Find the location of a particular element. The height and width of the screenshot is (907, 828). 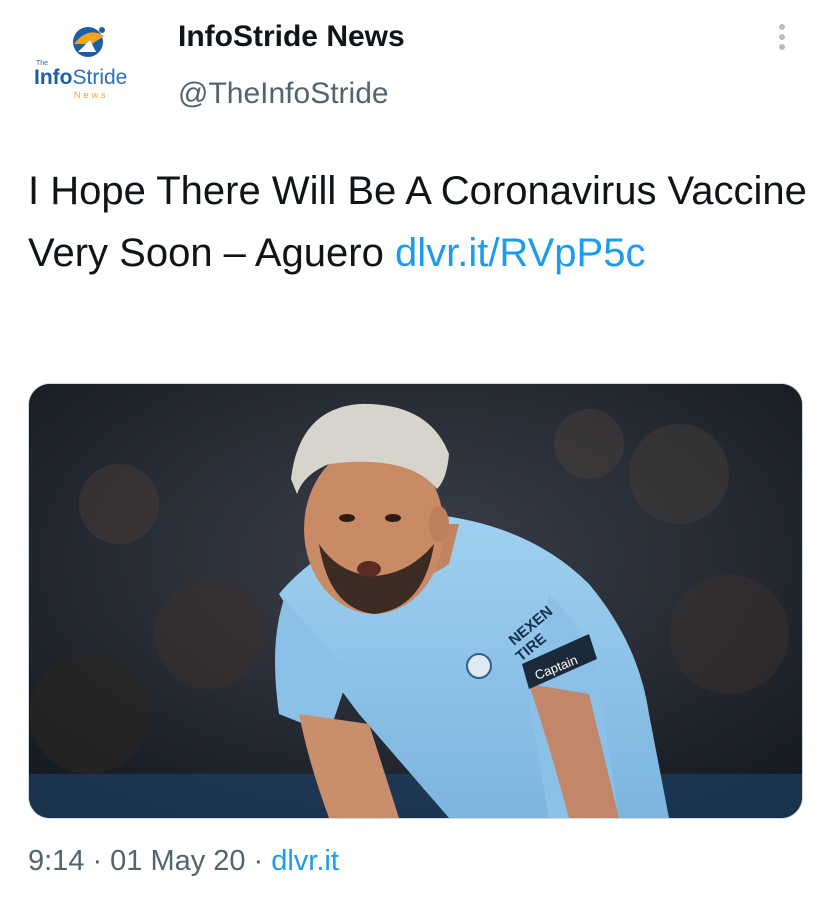

avatar: The InfoStride News is located at coordinates (89, 66).